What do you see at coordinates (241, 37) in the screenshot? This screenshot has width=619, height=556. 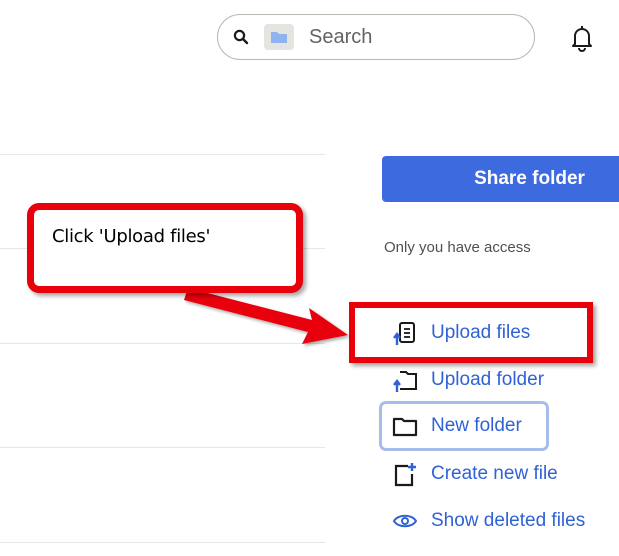 I see `search-icon` at bounding box center [241, 37].